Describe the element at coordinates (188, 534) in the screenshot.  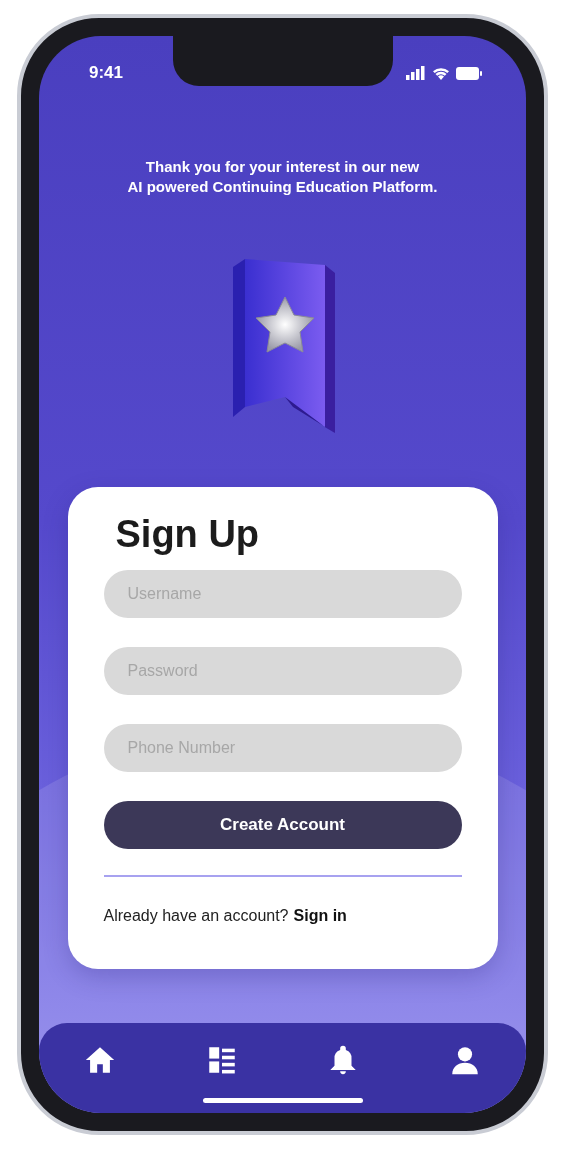
I see `card-title: Sign Up` at that location.